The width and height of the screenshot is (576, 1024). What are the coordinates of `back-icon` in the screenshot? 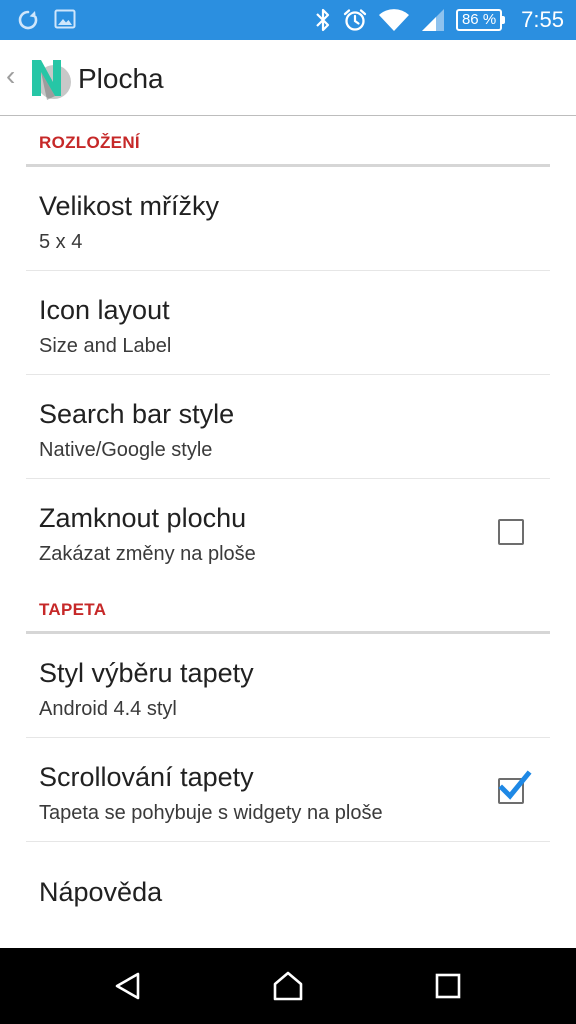 It's located at (128, 986).